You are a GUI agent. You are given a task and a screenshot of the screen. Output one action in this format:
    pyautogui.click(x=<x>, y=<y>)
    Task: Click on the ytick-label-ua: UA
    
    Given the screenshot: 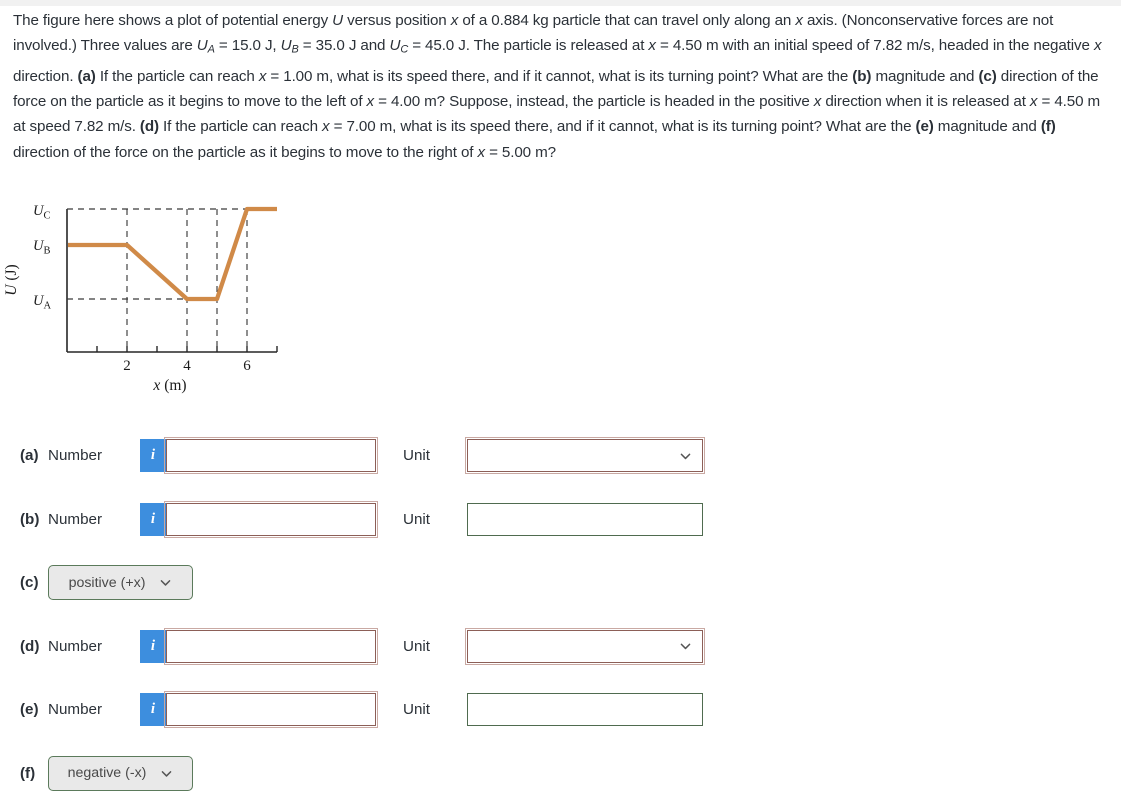 What is the action you would take?
    pyautogui.click(x=42, y=302)
    